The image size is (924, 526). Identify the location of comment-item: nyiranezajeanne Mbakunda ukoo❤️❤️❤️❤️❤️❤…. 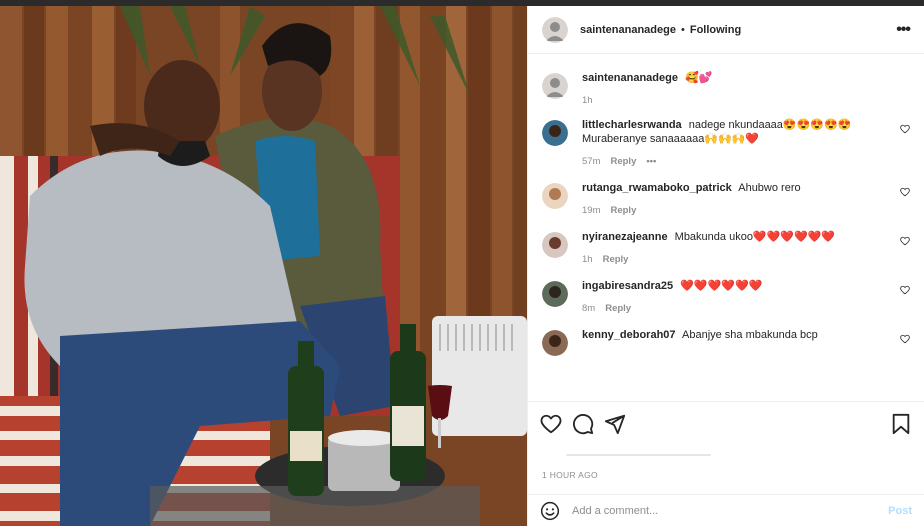
(726, 247).